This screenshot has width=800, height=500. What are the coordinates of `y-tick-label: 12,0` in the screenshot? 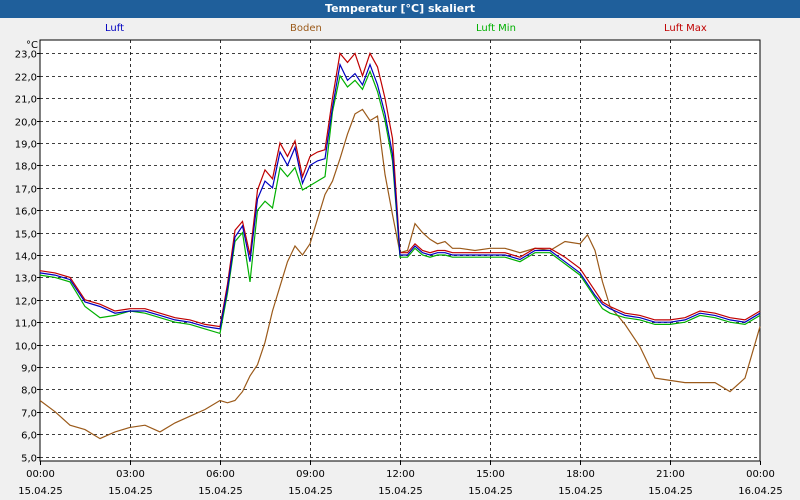 It's located at (26, 302).